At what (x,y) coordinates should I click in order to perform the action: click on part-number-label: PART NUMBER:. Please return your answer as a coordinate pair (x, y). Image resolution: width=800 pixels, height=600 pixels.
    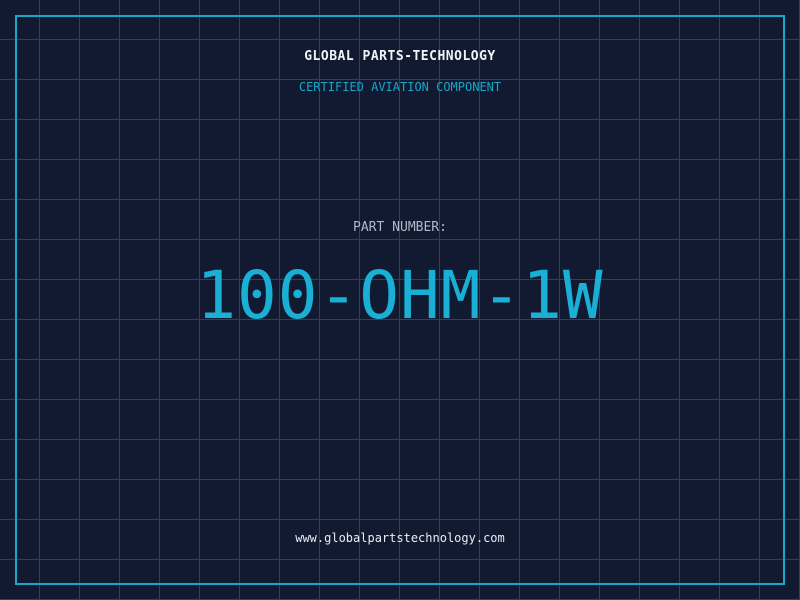
    Looking at the image, I should click on (400, 227).